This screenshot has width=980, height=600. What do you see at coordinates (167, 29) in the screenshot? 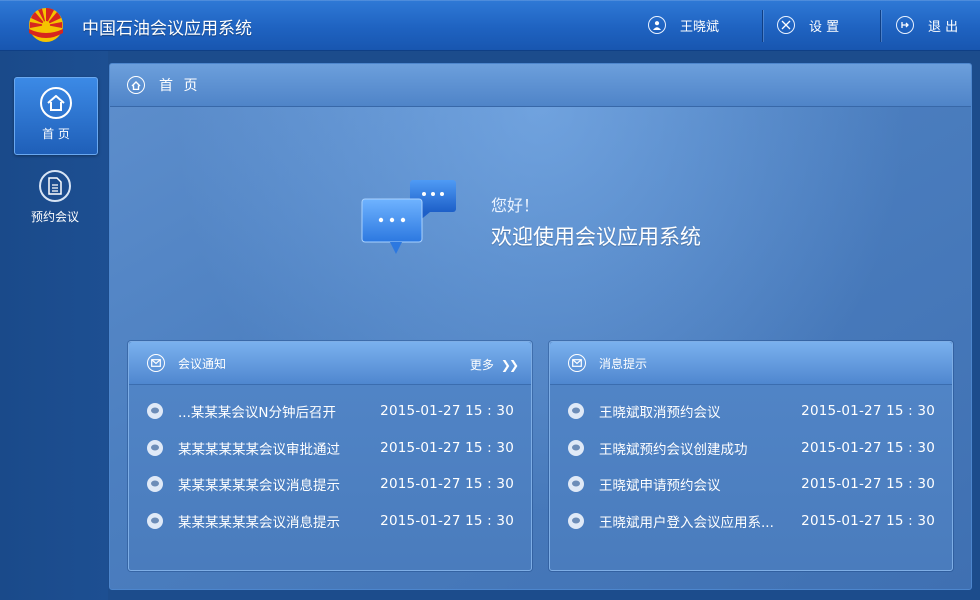
I see `app-title: 中国石油会议应用系统` at bounding box center [167, 29].